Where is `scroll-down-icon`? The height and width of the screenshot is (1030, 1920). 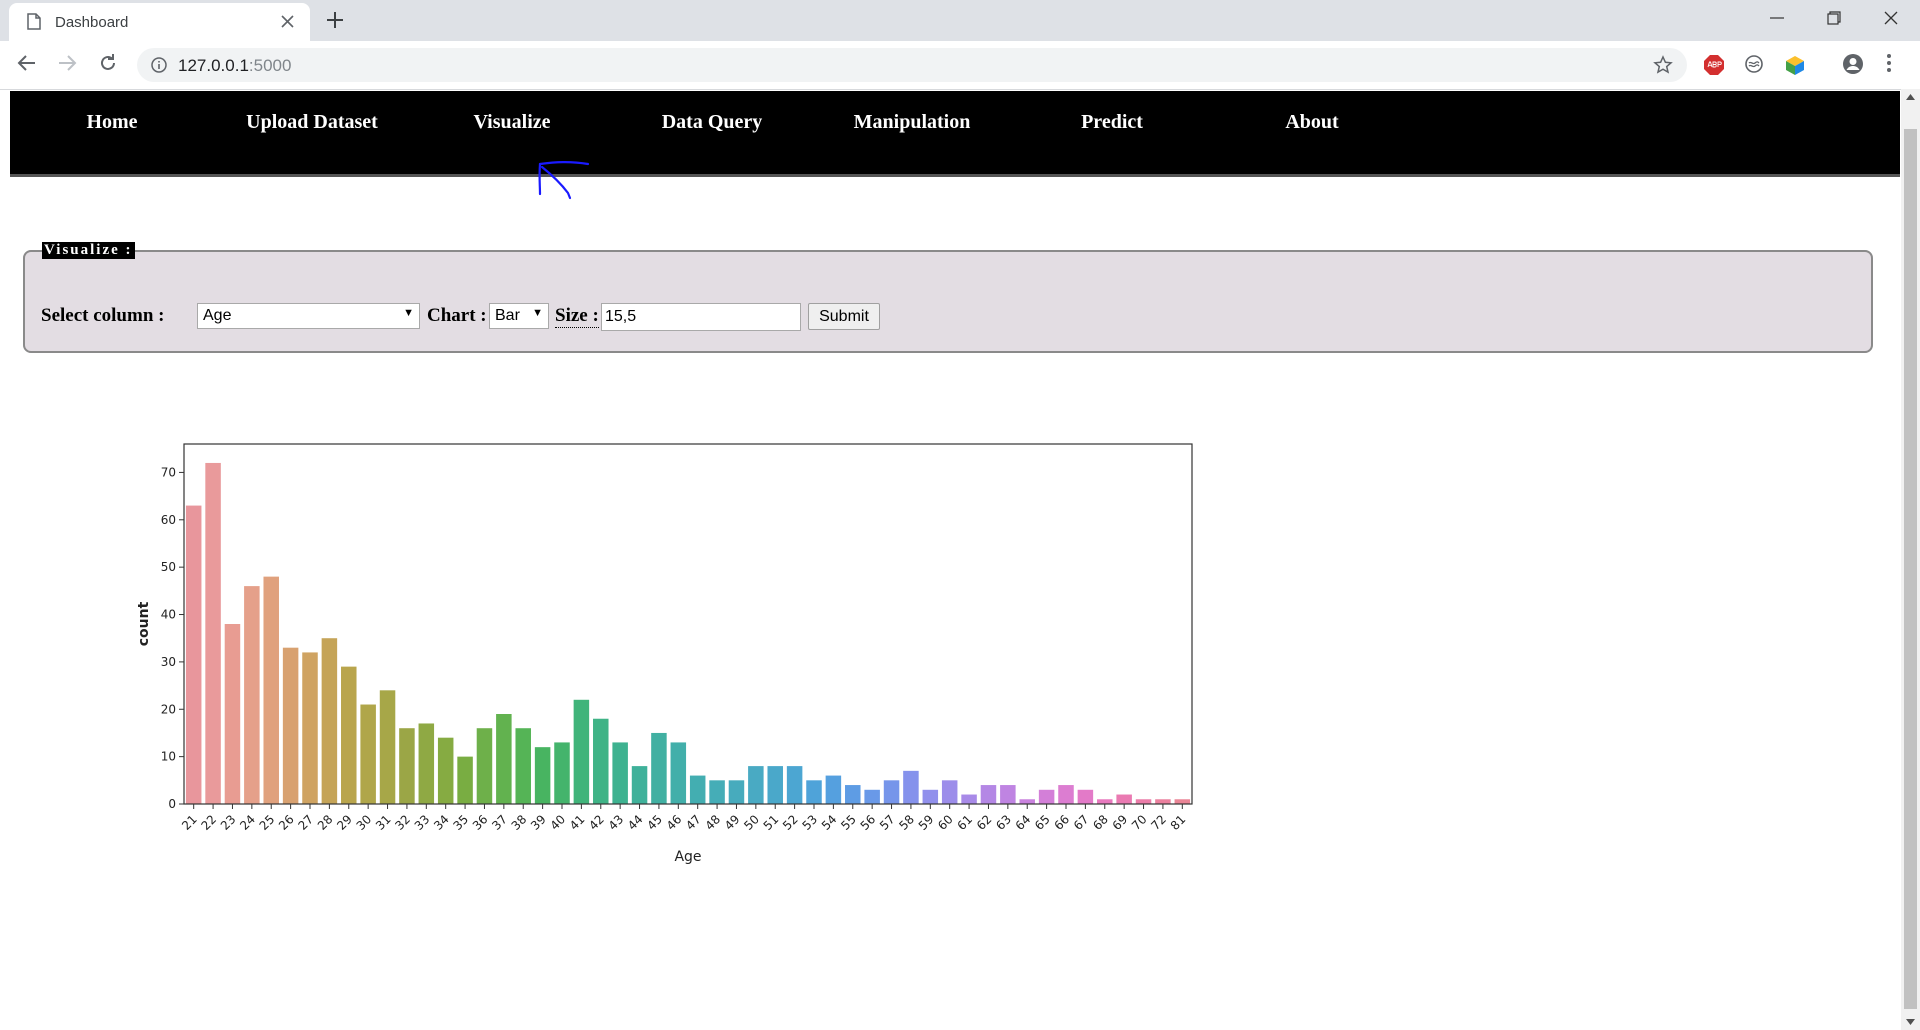
scroll-down-icon is located at coordinates (1910, 1022).